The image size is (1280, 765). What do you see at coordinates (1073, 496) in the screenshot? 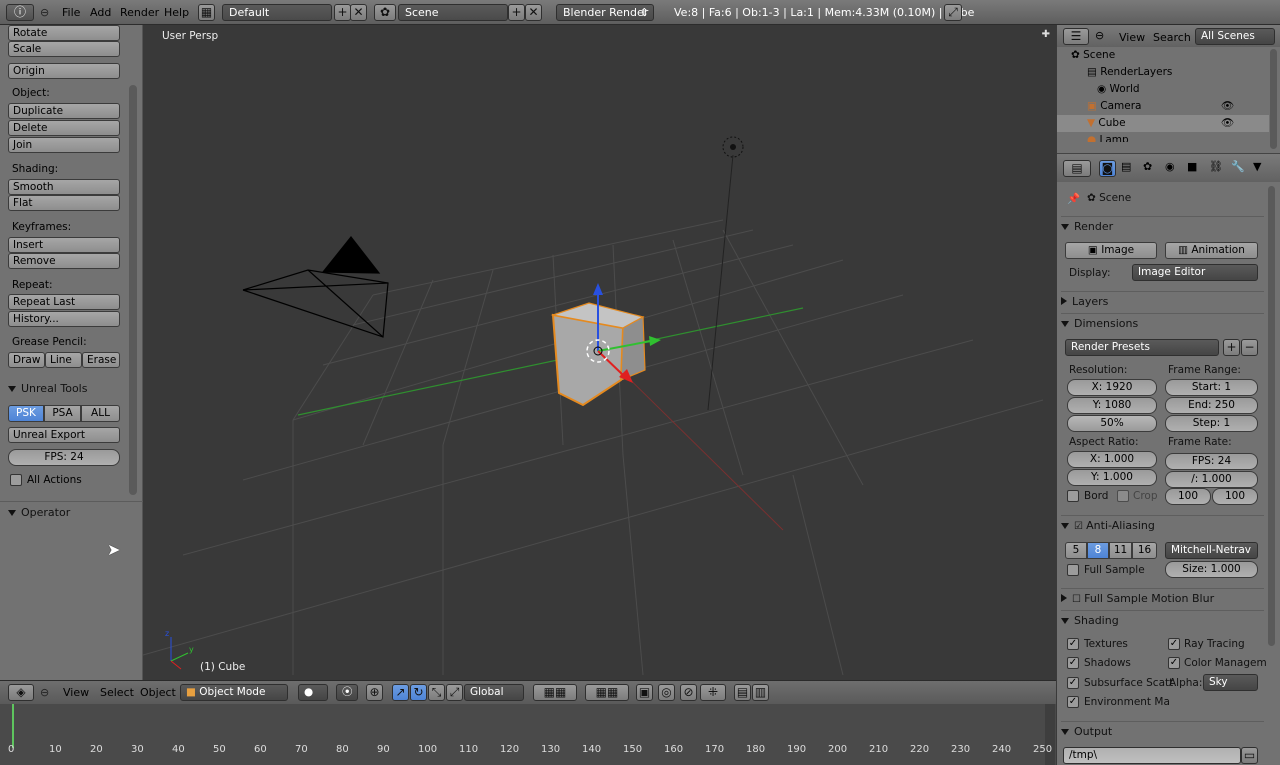
I see `border-checkbox` at bounding box center [1073, 496].